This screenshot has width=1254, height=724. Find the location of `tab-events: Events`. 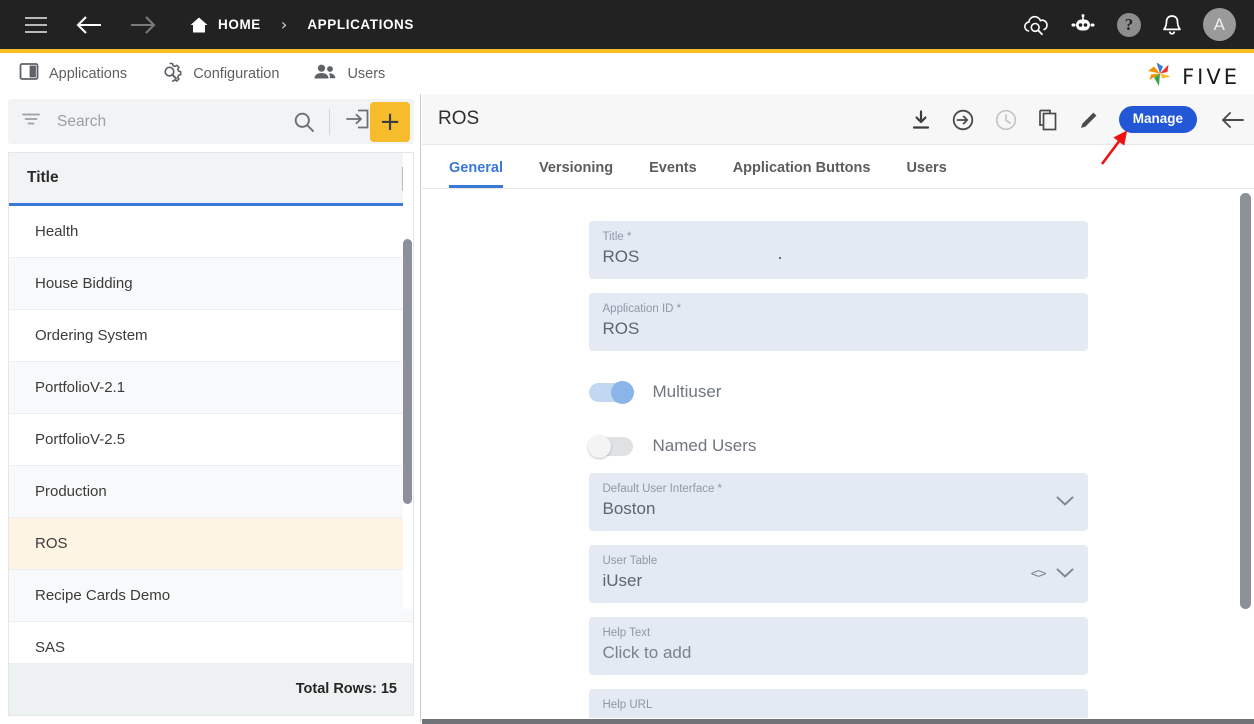

tab-events: Events is located at coordinates (673, 174).